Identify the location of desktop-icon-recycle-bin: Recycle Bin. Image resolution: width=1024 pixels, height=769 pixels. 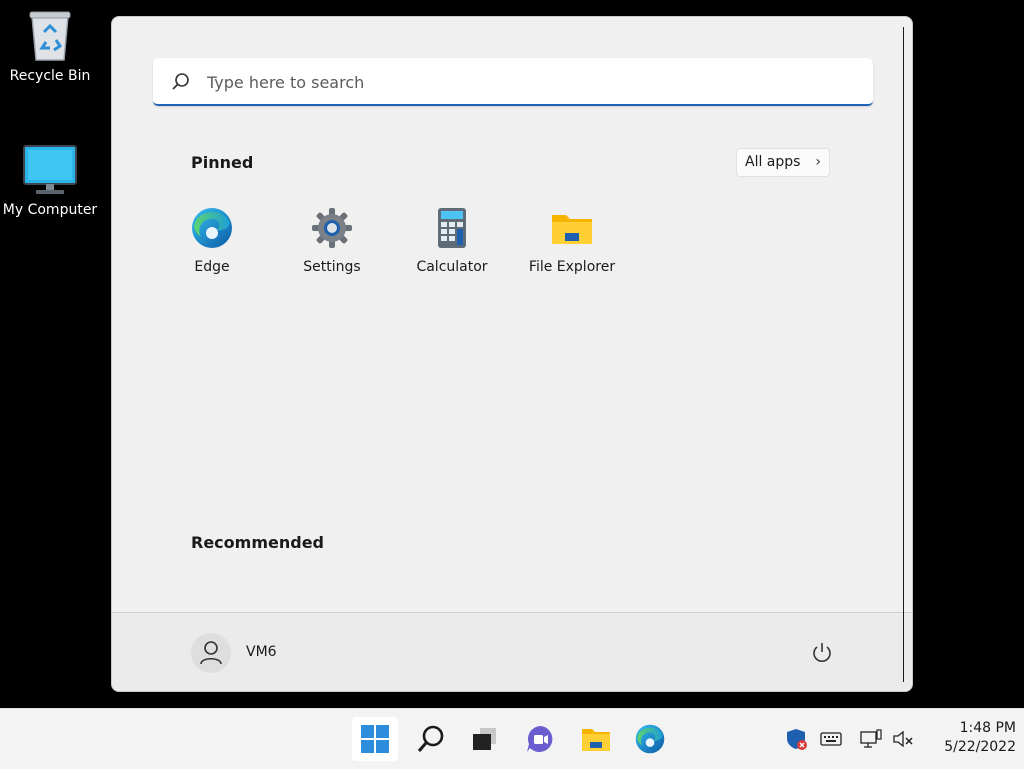
(50, 46).